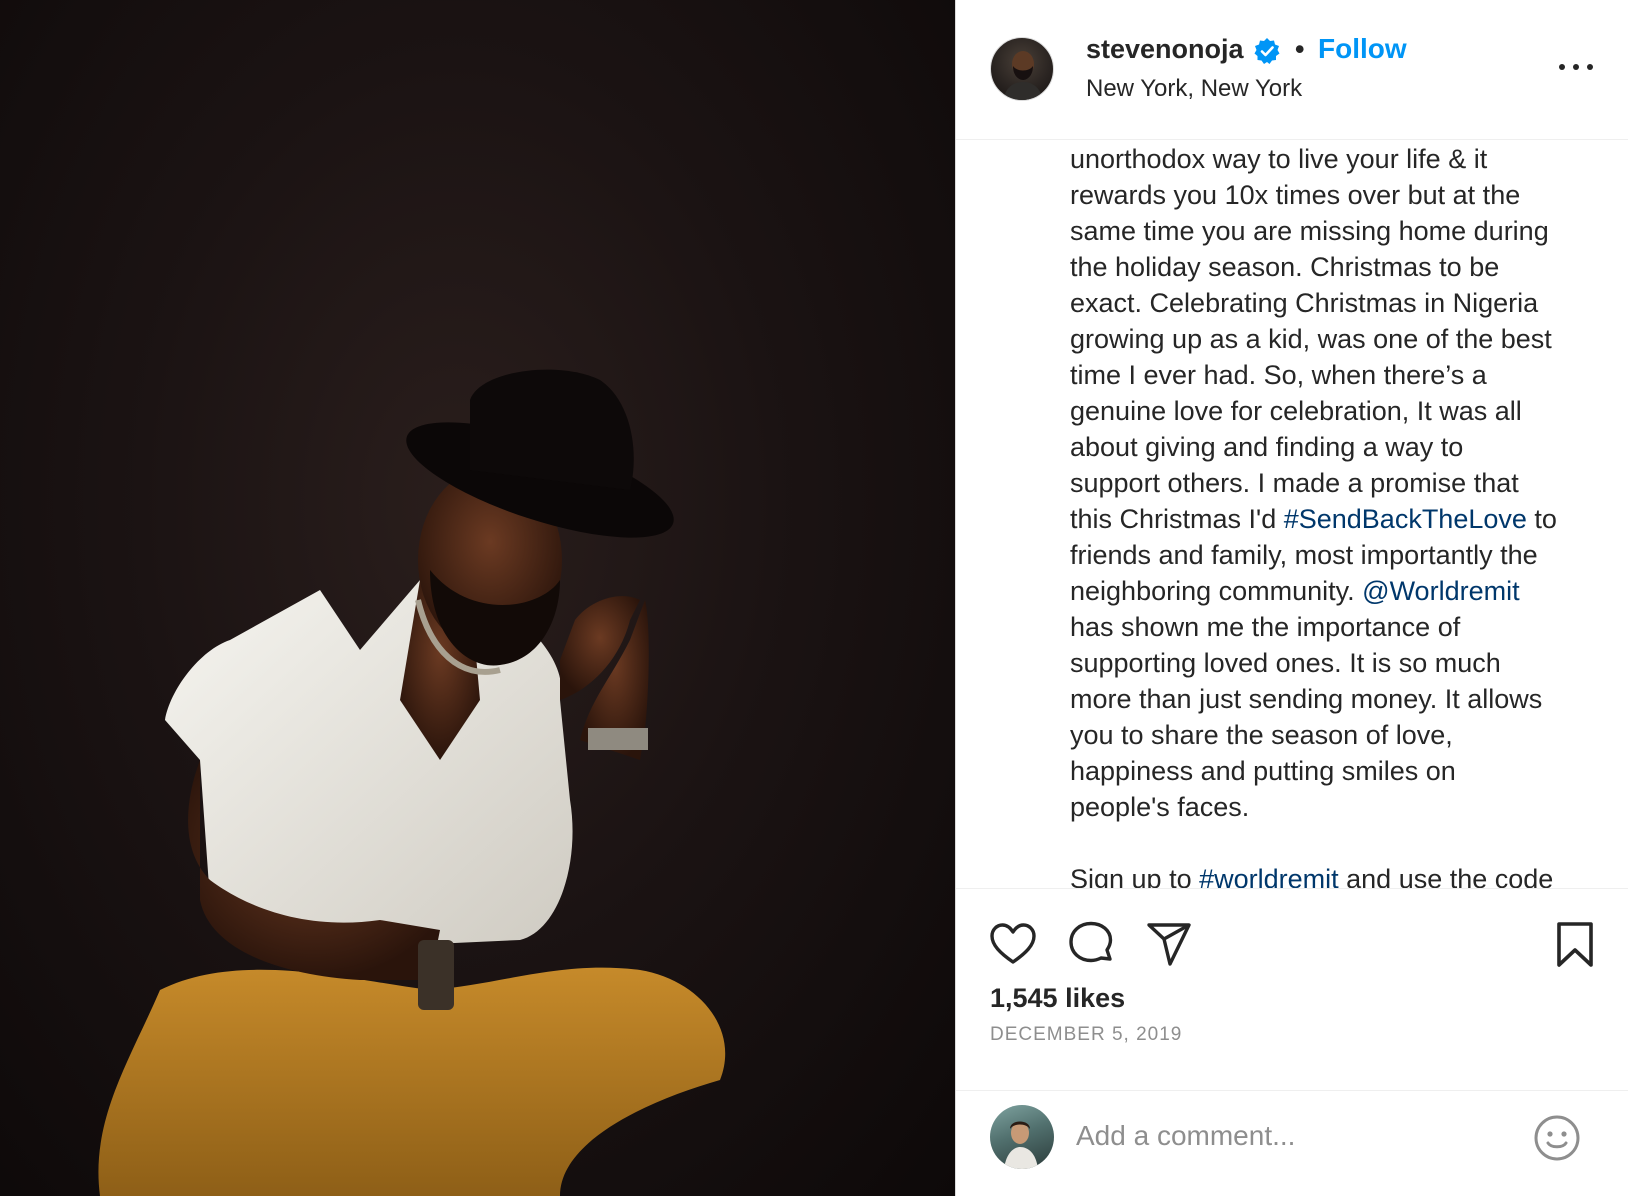 The width and height of the screenshot is (1628, 1196). I want to click on caption-line: exact. Celebrating Christmas in Nigeria, so click(1330, 303).